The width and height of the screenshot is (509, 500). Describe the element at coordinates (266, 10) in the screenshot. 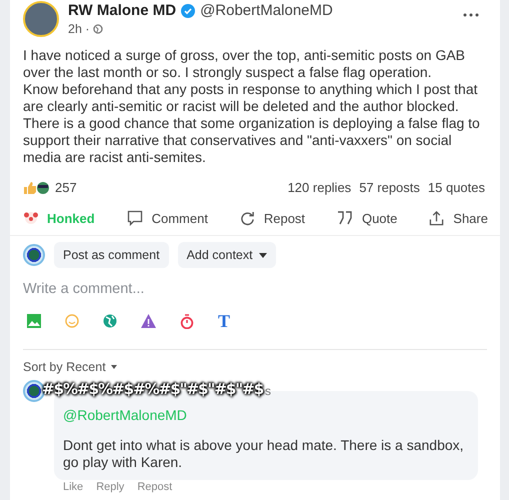

I see `author-handle: @RobertMaloneMD` at that location.